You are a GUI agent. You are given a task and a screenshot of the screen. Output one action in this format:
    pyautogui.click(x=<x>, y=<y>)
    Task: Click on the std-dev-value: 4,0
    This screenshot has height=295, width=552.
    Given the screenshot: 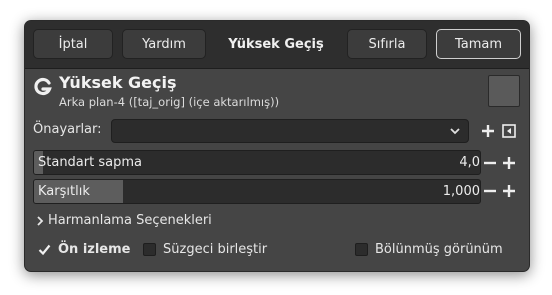 What is the action you would take?
    pyautogui.click(x=469, y=162)
    